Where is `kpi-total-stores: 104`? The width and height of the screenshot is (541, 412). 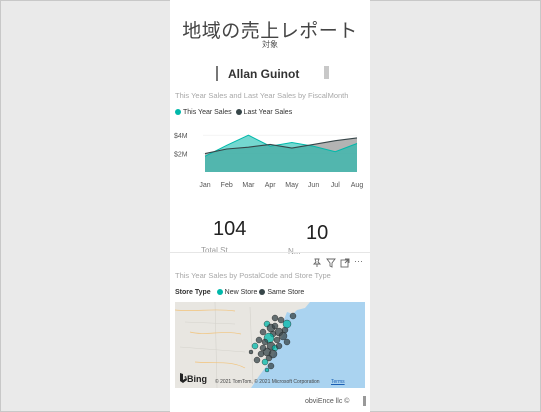
kpi-total-stores: 104 is located at coordinates (230, 229).